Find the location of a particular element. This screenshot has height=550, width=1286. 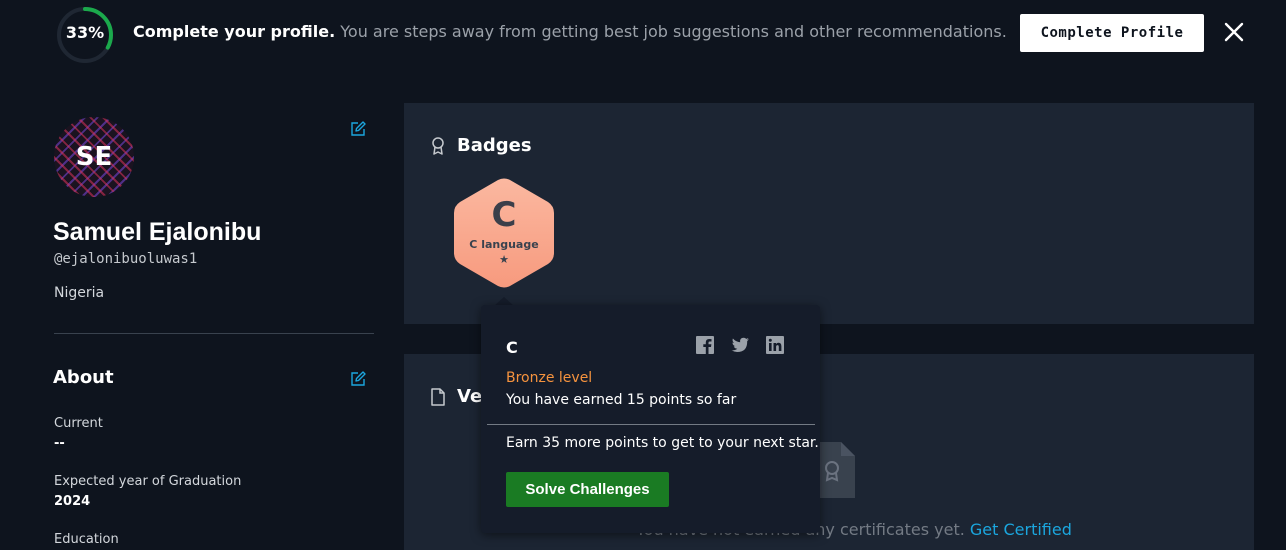

avatar-initials: SE is located at coordinates (94, 157).